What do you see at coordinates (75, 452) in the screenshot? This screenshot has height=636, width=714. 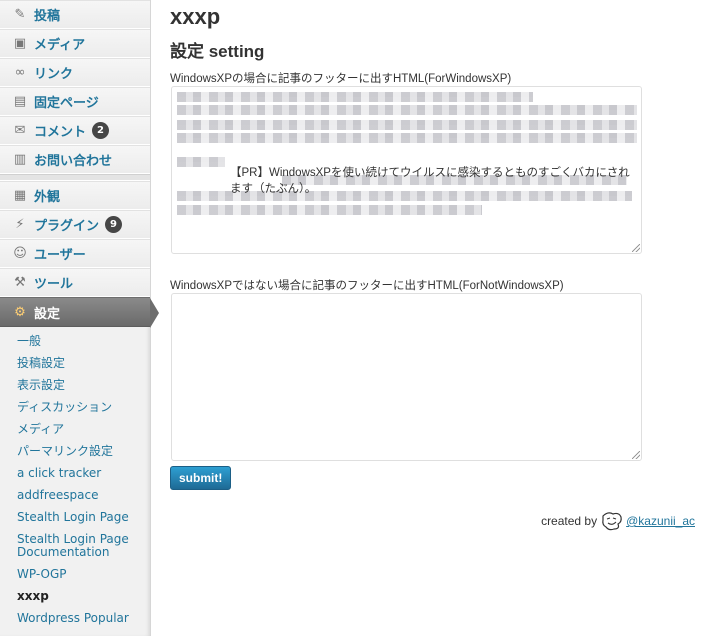 I see `submenu-item: パーマリンク設定` at bounding box center [75, 452].